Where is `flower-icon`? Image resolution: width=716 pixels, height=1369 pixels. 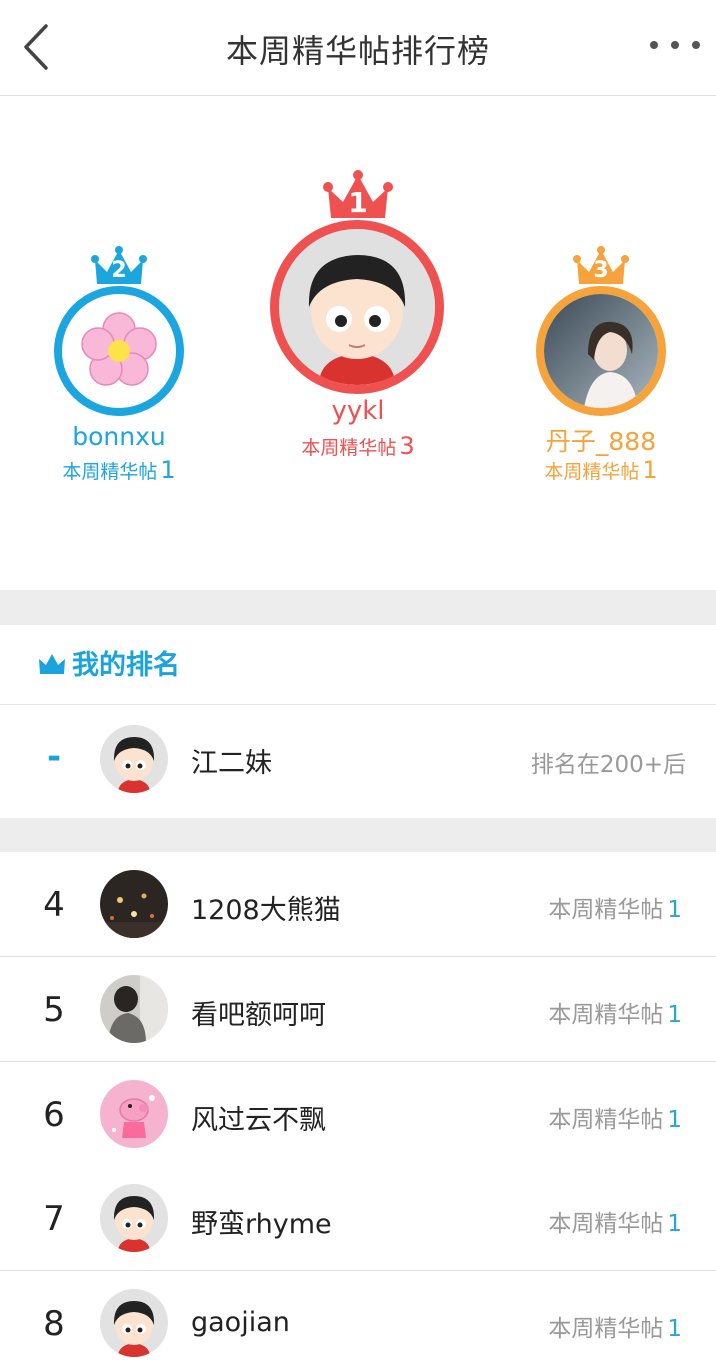
flower-icon is located at coordinates (119, 349).